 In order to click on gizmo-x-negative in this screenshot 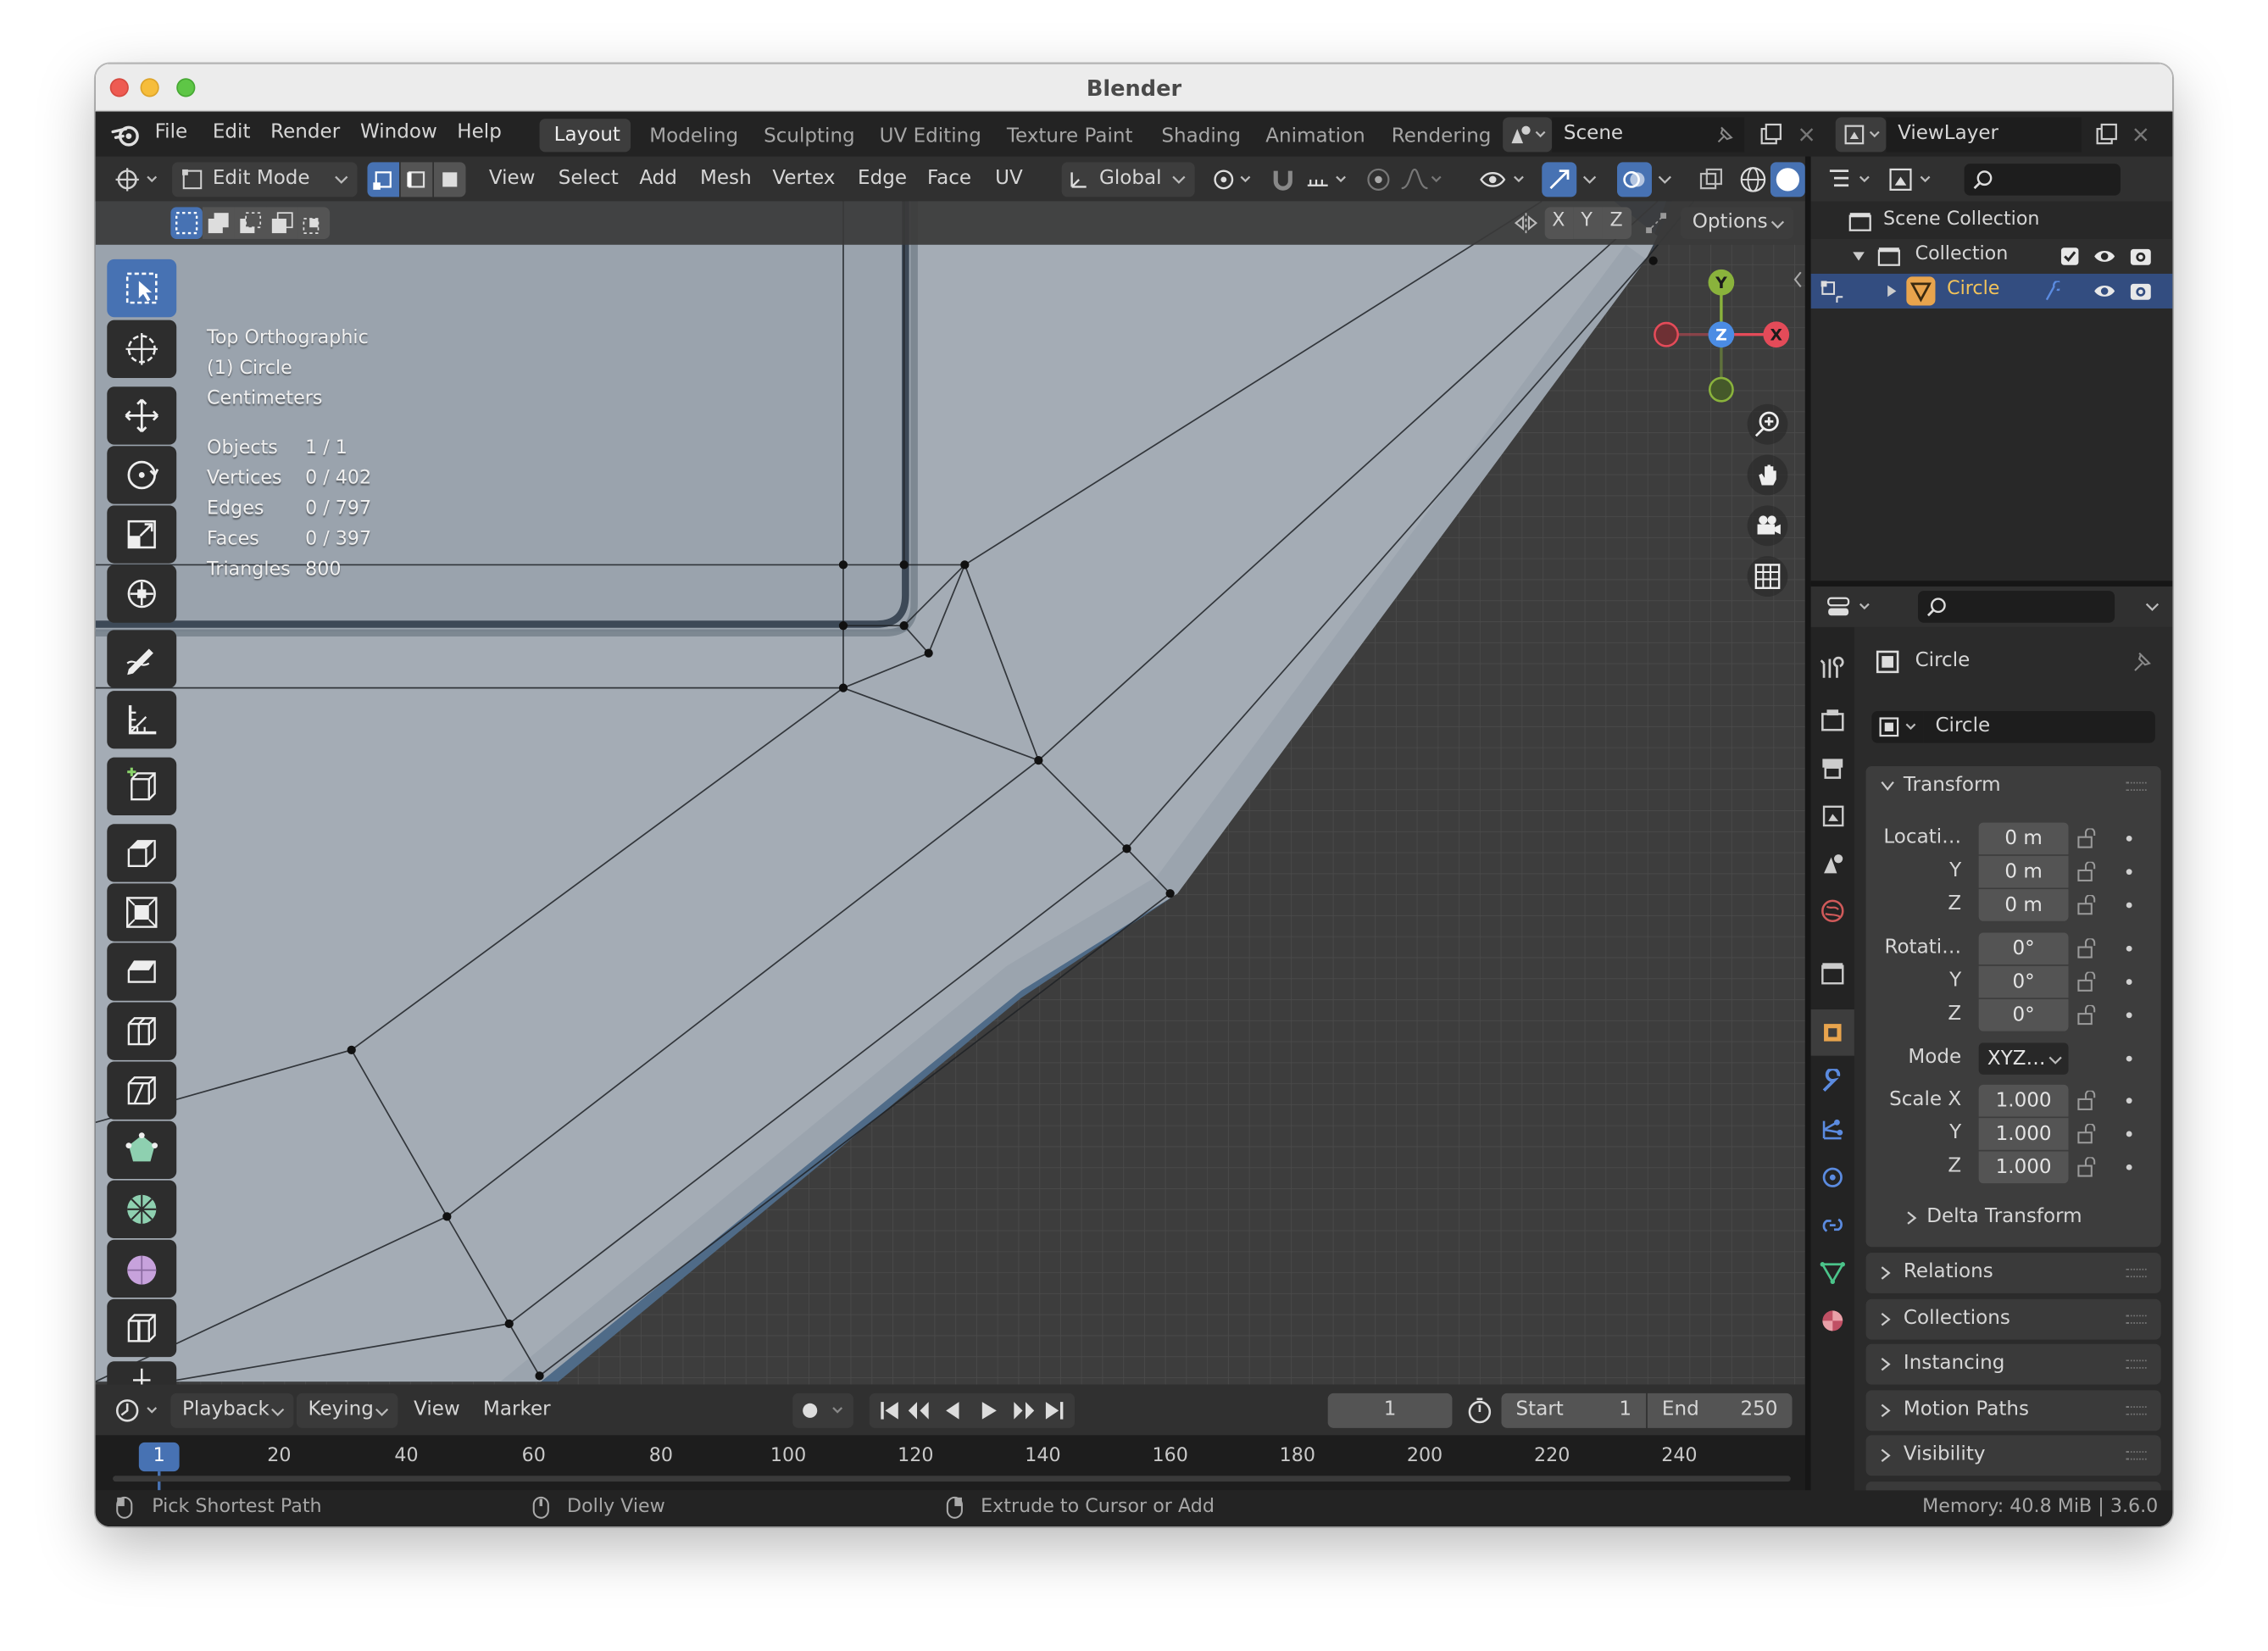, I will do `click(1667, 334)`.